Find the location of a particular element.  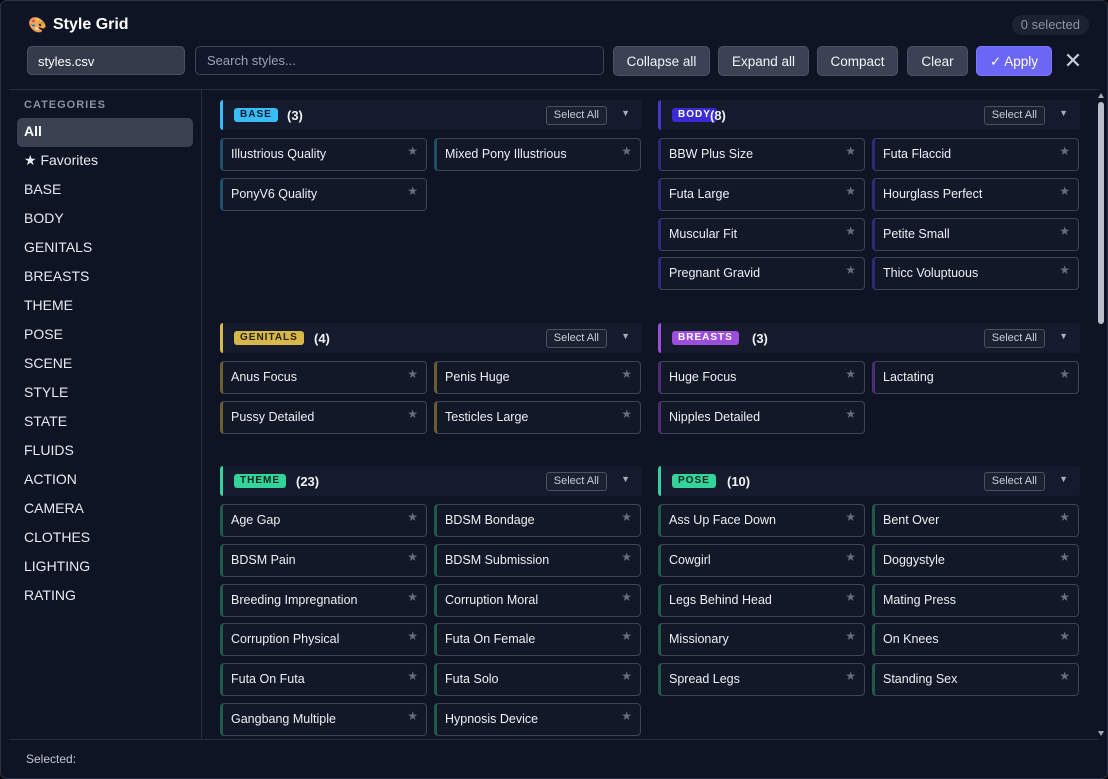

search-input is located at coordinates (399, 60).